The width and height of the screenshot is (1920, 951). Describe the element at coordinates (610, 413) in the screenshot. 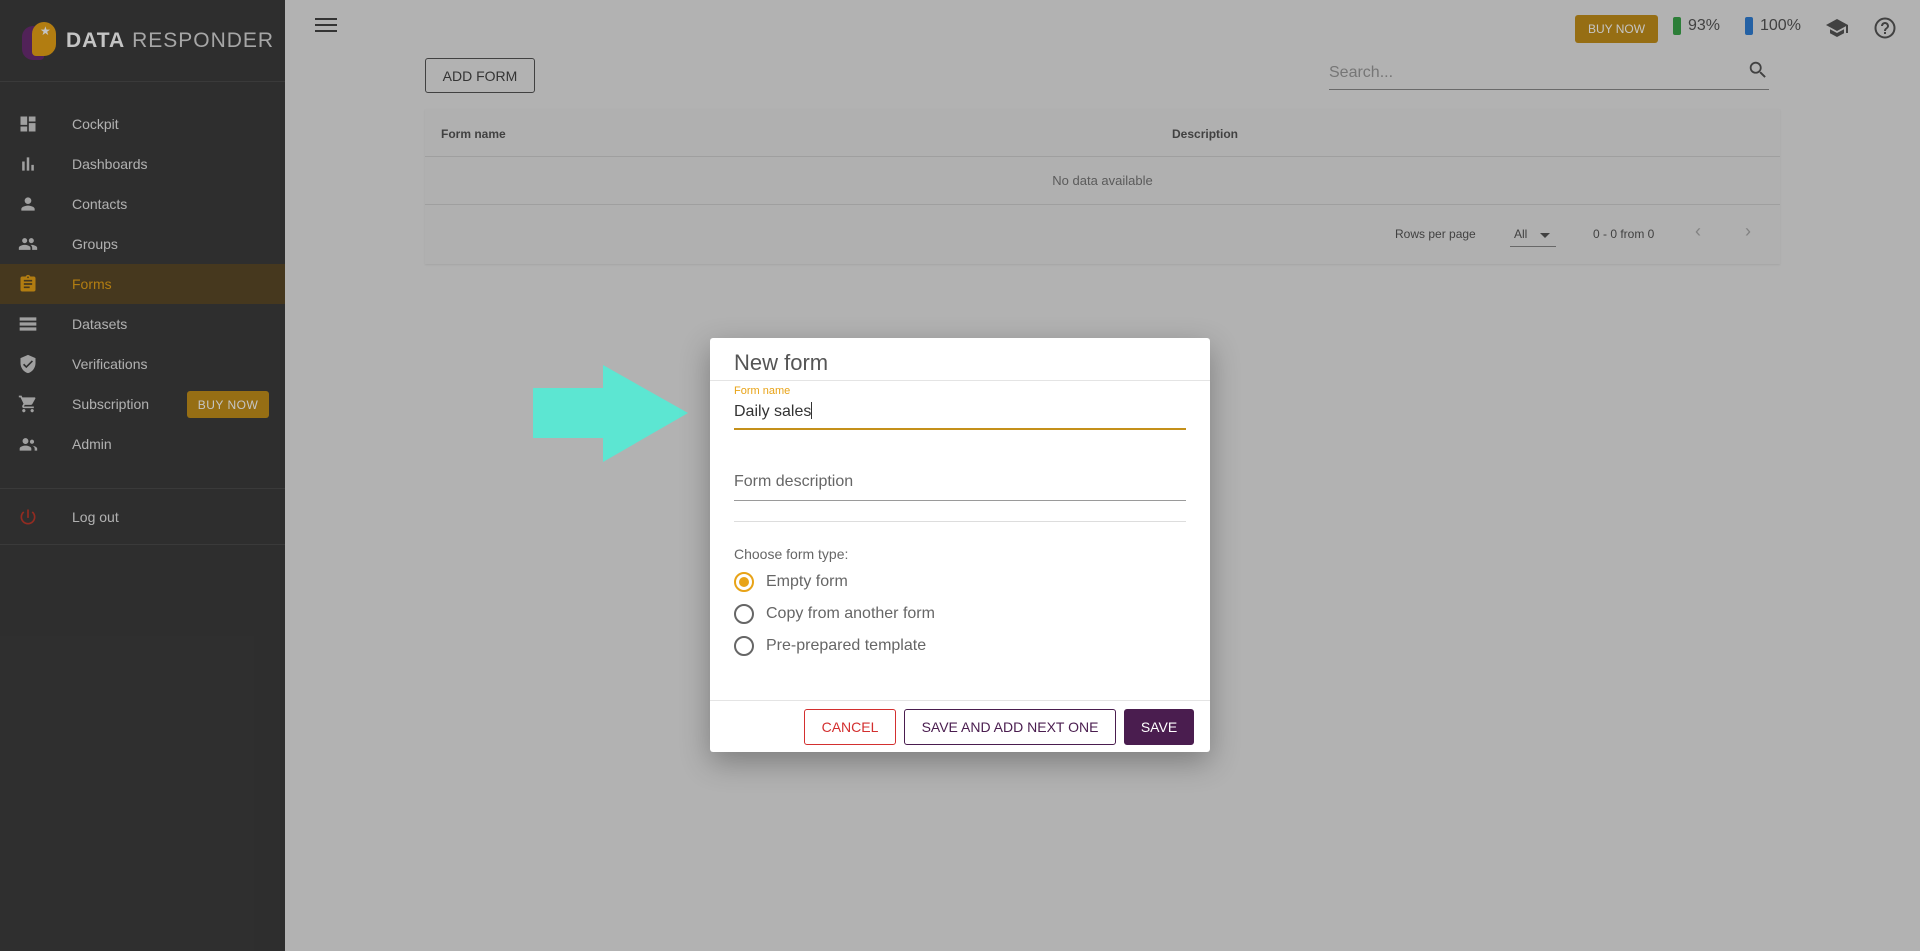

I see `annotation-arrow-icon` at that location.